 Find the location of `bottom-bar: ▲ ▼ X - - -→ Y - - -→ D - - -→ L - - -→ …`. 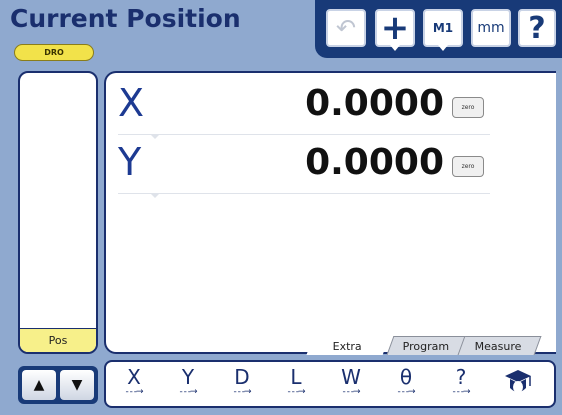

bottom-bar: ▲ ▼ X - - -→ Y - - -→ D - - -→ L - - -→ … is located at coordinates (281, 387).